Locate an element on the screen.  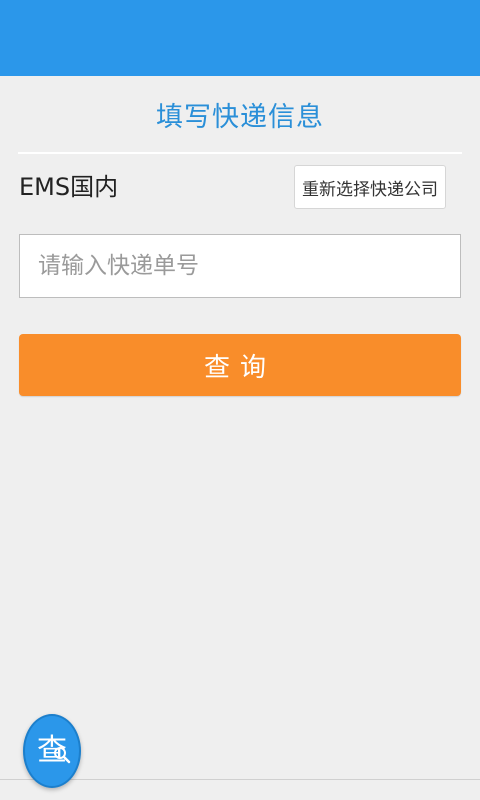
title-bar: 填写快递信息 is located at coordinates (240, 114).